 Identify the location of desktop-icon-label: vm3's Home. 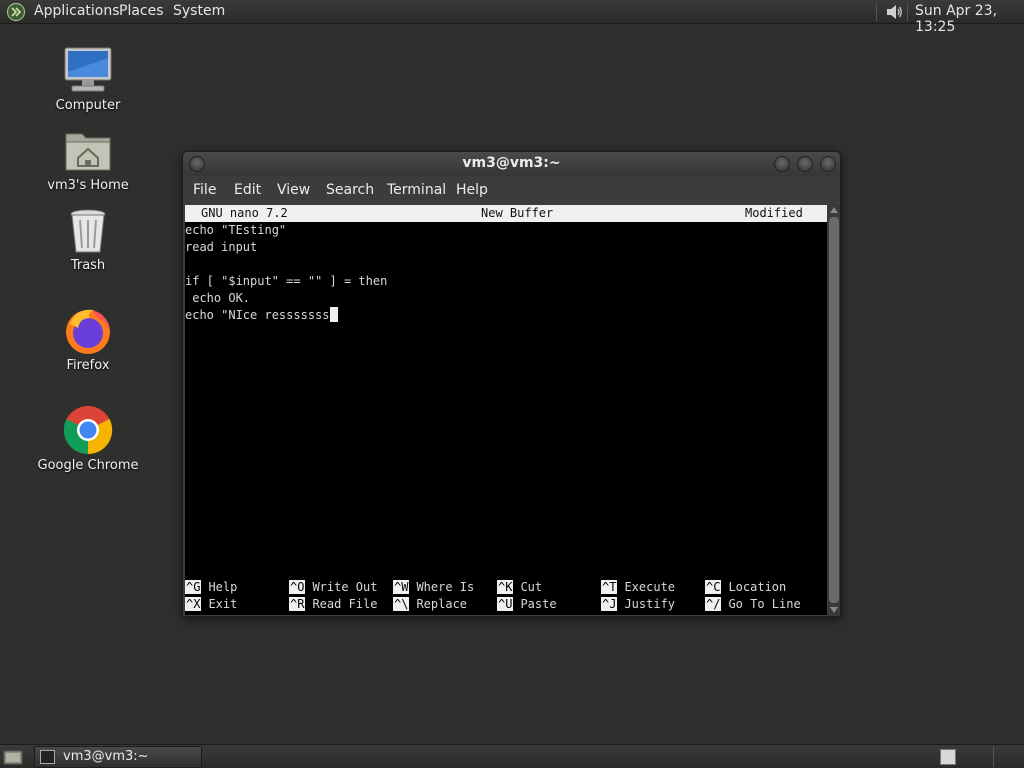
(88, 185).